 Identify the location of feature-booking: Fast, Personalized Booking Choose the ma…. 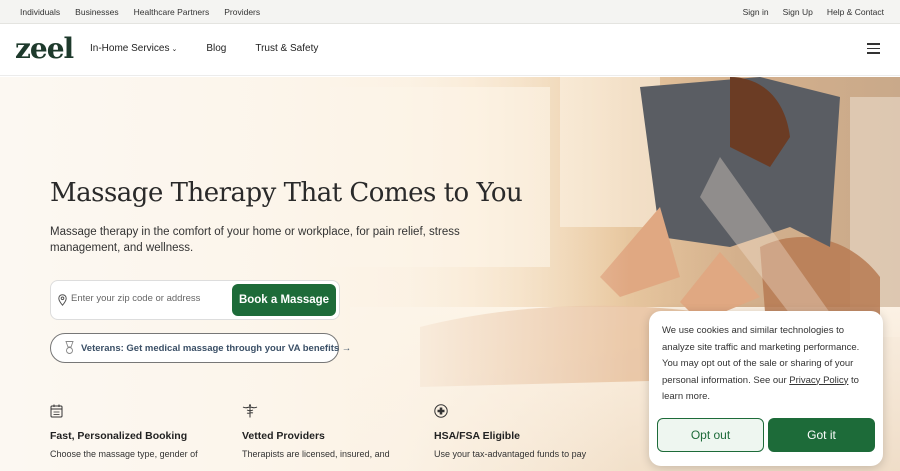
(140, 431).